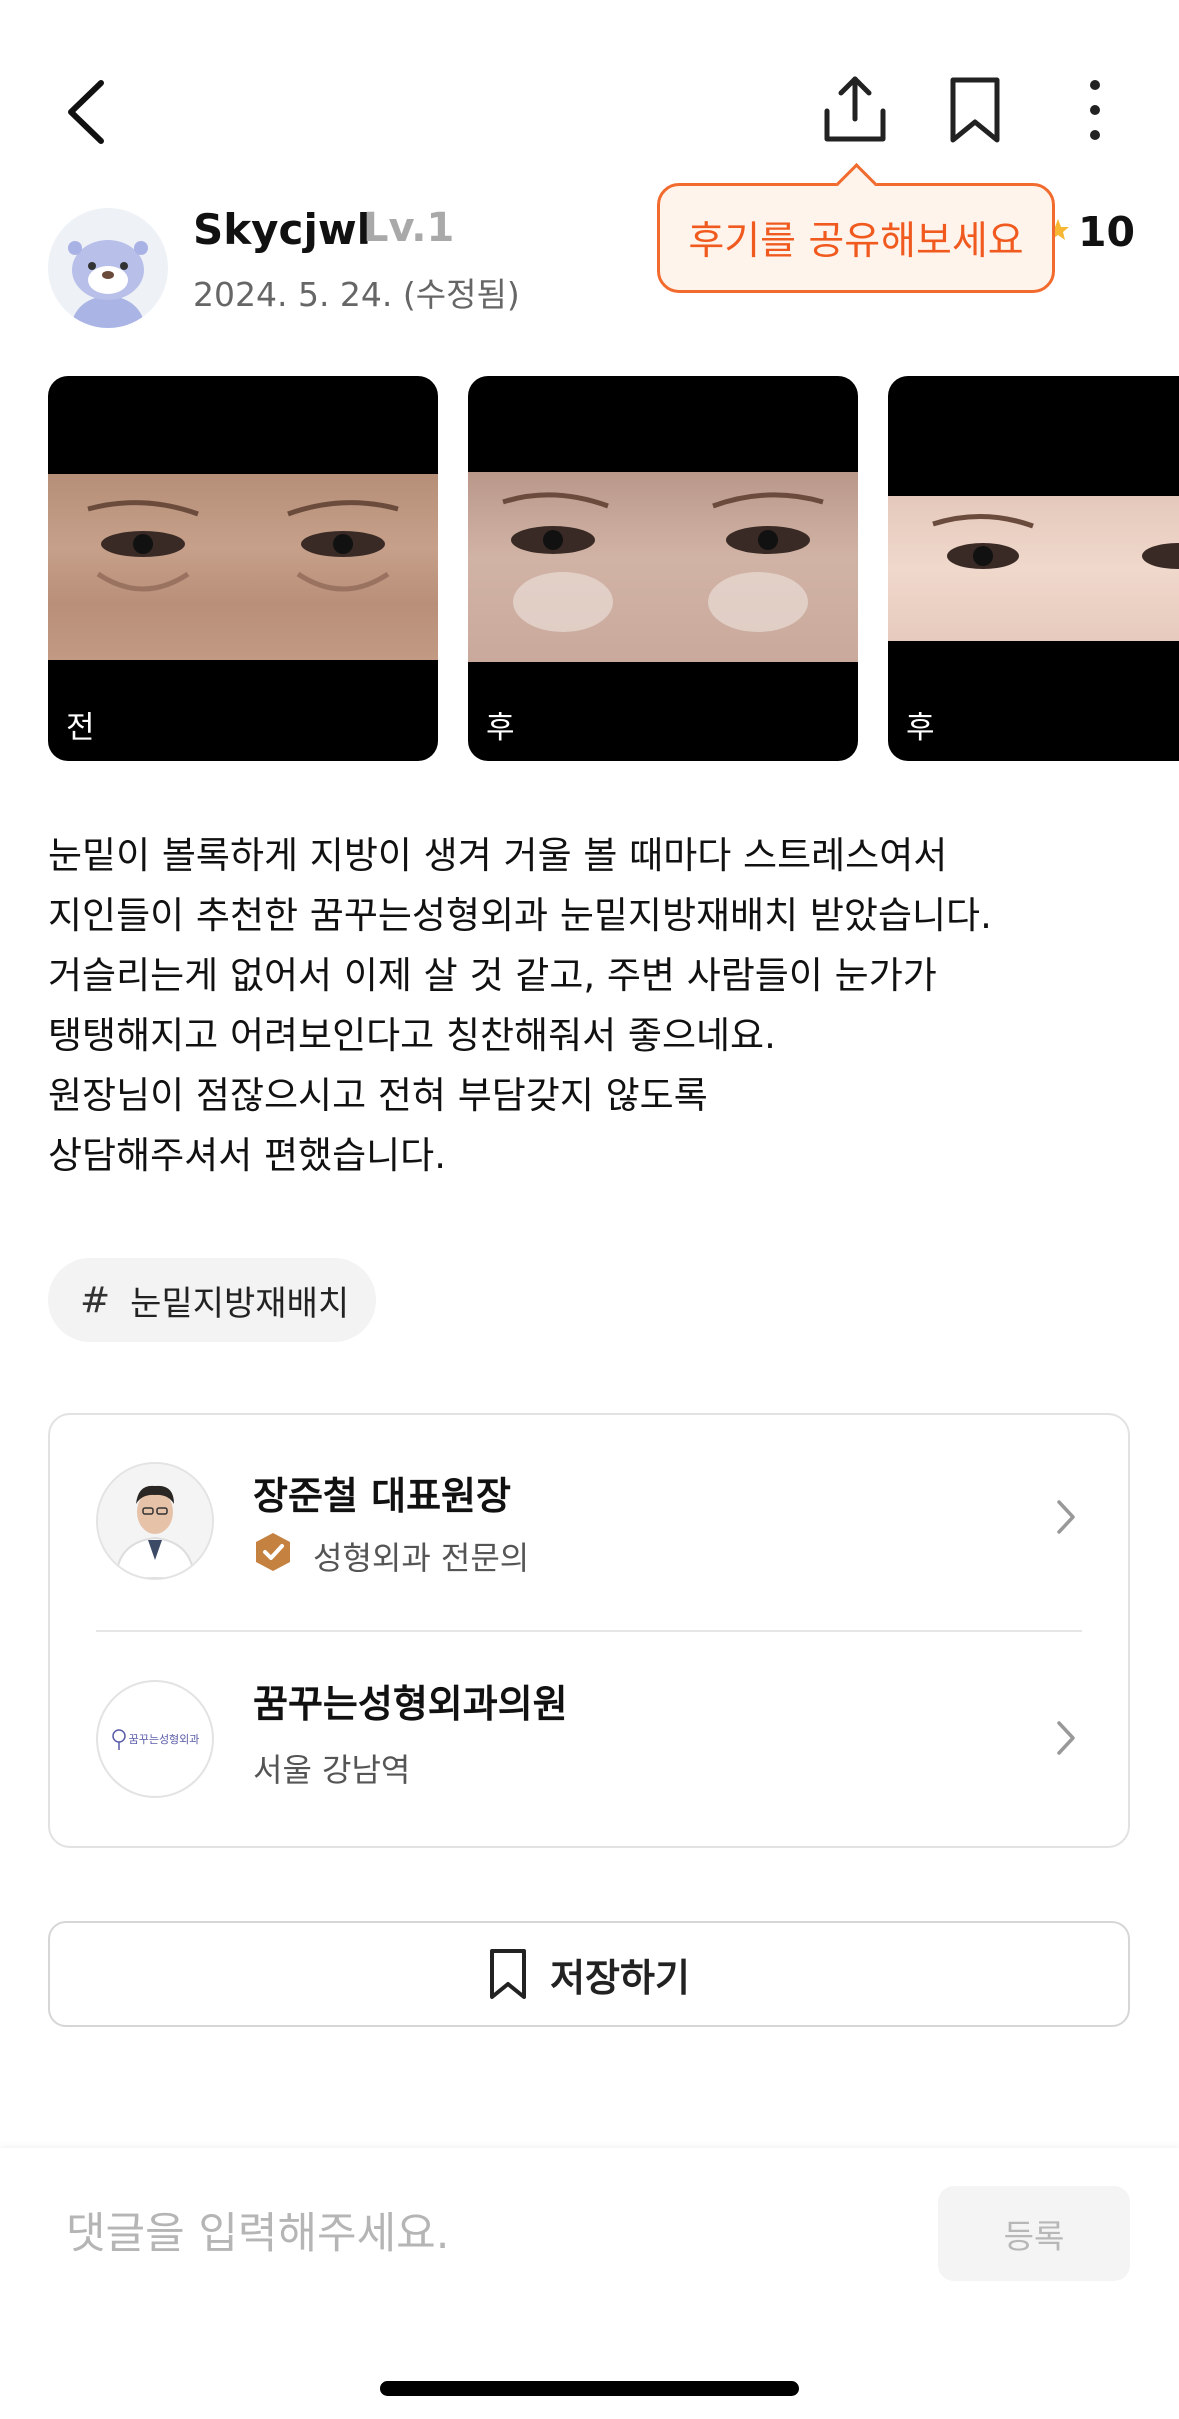 The image size is (1179, 2419). What do you see at coordinates (240, 1303) in the screenshot?
I see `hashtag-label: 눈밑지방재배치` at bounding box center [240, 1303].